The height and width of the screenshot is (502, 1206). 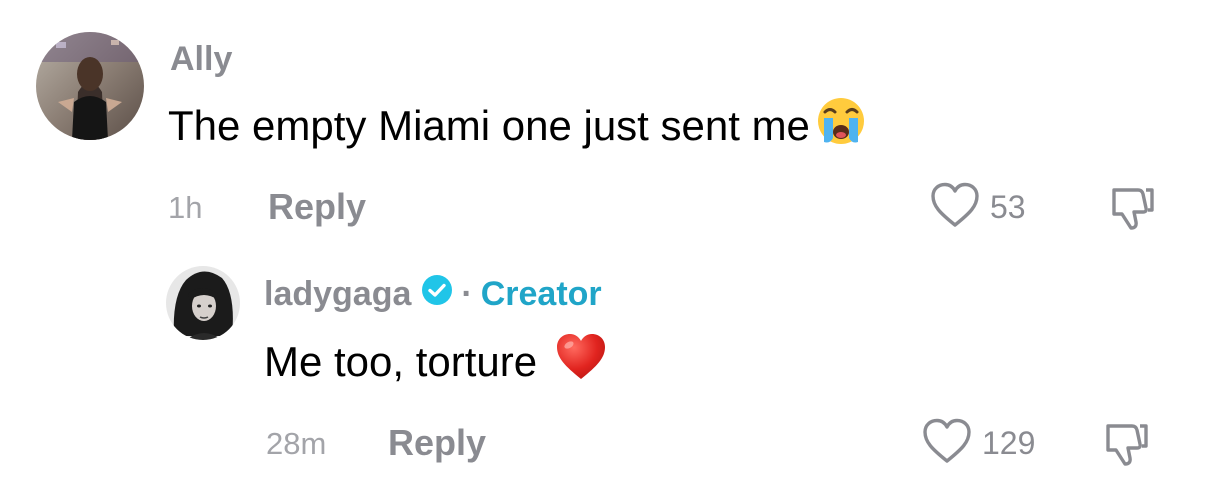 I want to click on reply-header: ladygaga · Creator, so click(x=433, y=294).